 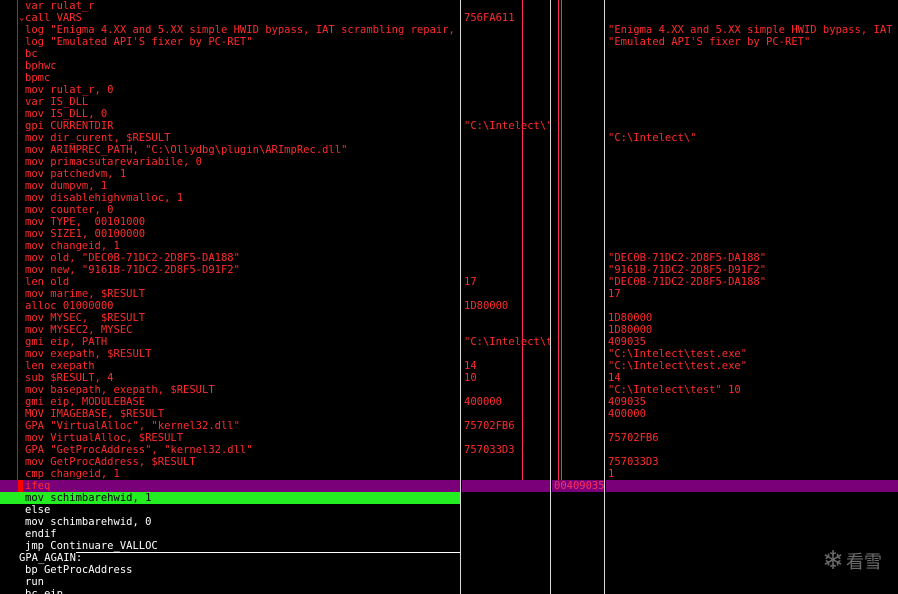 I want to click on script-line: len old, so click(x=230, y=282).